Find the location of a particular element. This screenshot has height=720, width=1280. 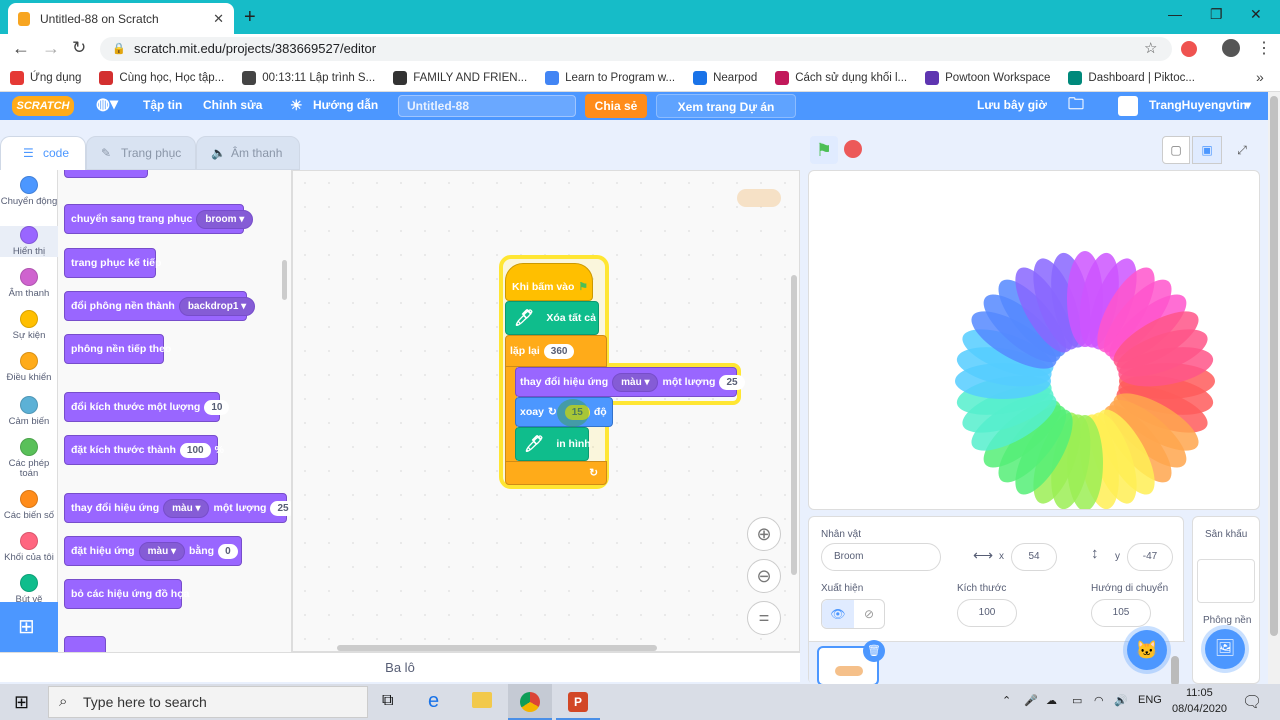

block-next-backdrop: phông nền tiếp theo is located at coordinates (117, 349).